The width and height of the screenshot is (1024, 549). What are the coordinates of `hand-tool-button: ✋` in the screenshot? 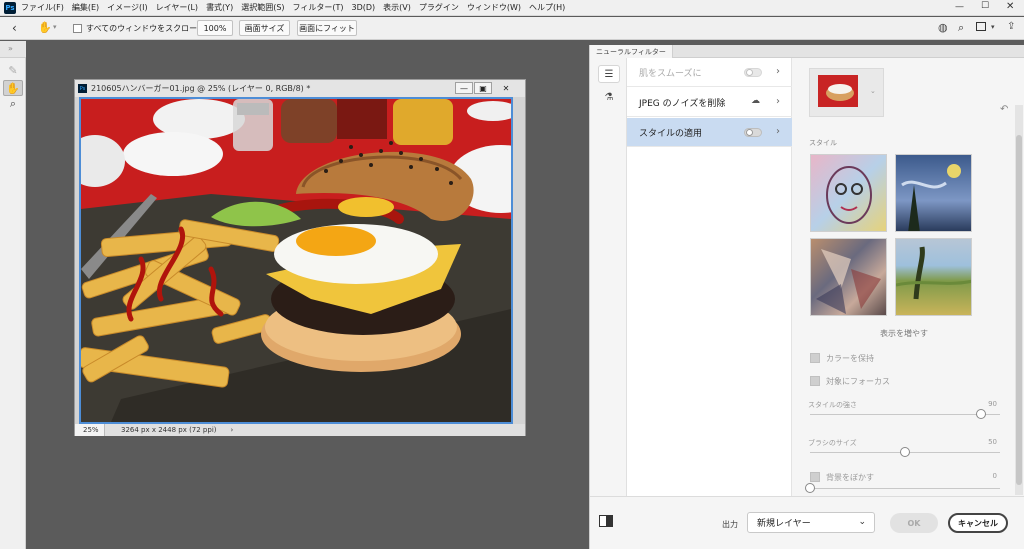 It's located at (13, 88).